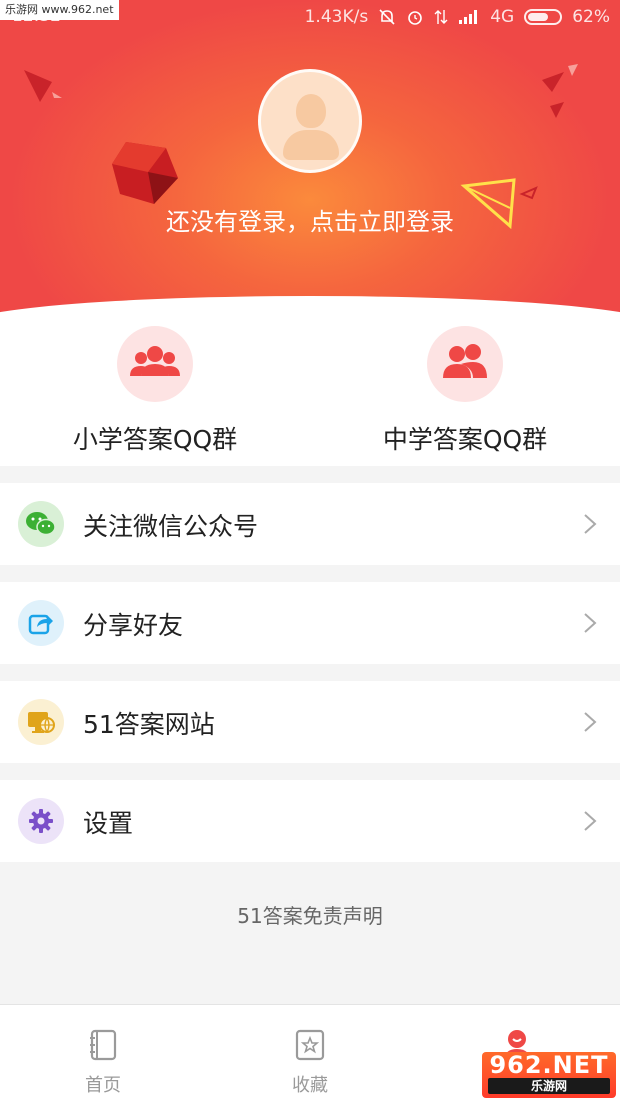 The image size is (620, 1102). I want to click on website-icon, so click(41, 722).